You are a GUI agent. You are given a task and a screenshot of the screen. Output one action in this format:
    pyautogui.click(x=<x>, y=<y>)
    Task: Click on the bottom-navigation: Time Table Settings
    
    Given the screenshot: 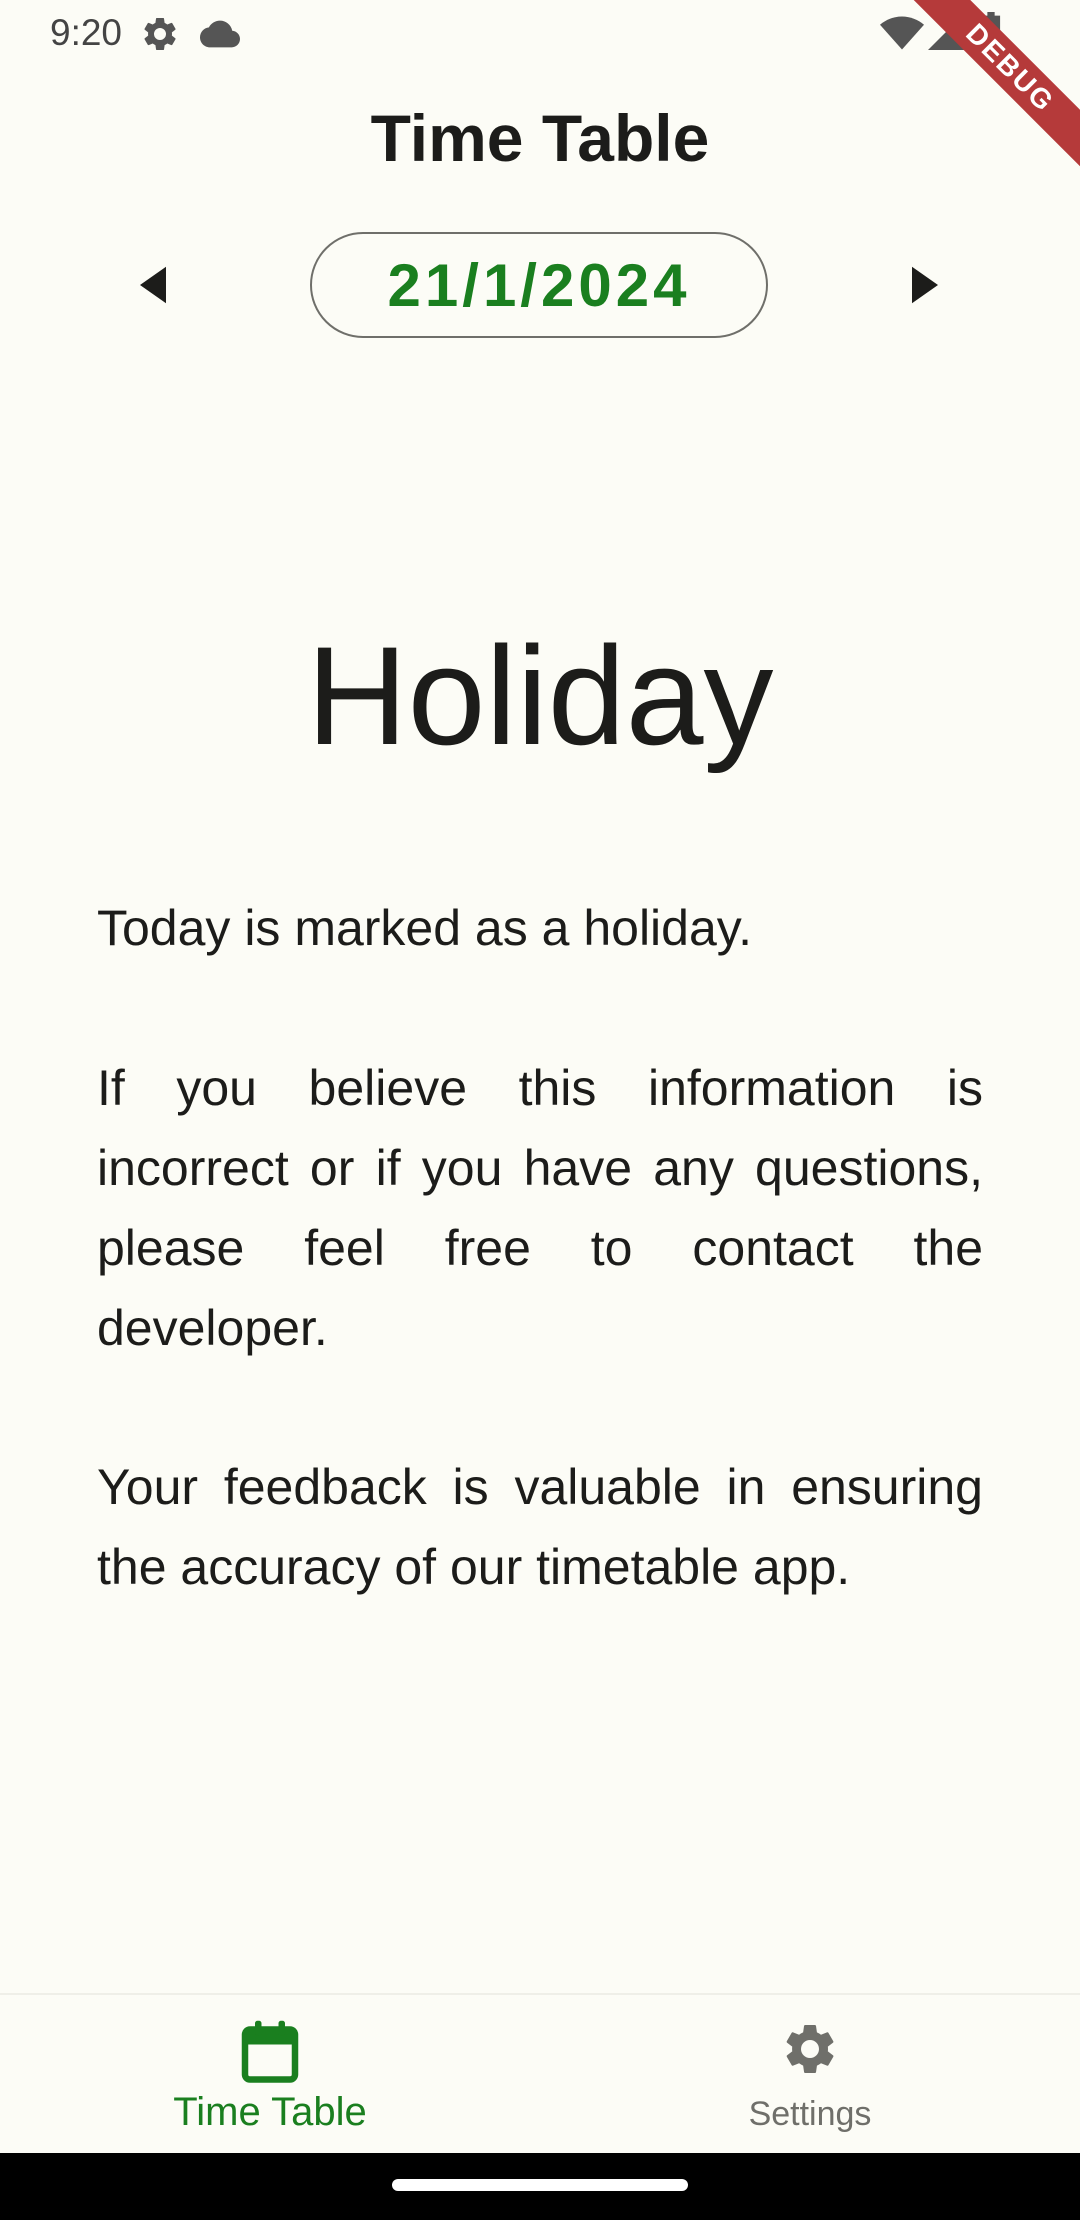 What is the action you would take?
    pyautogui.click(x=540, y=2074)
    